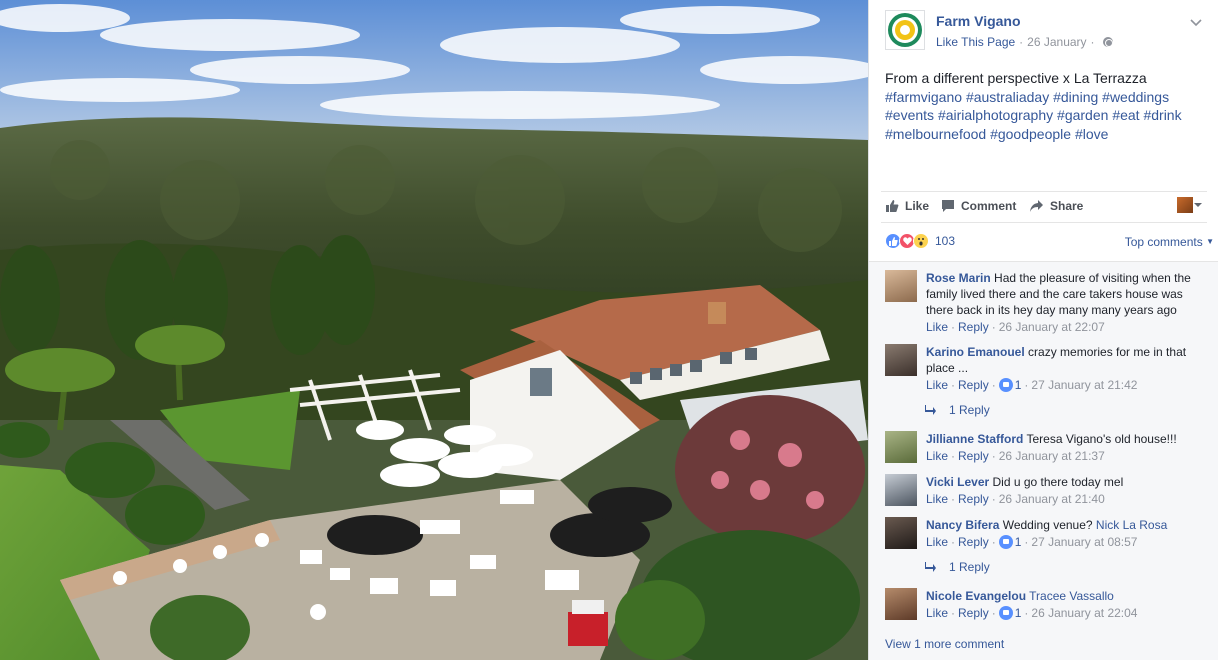 Image resolution: width=1218 pixels, height=660 pixels. Describe the element at coordinates (1030, 134) in the screenshot. I see `hashtag: #goodpeople` at that location.